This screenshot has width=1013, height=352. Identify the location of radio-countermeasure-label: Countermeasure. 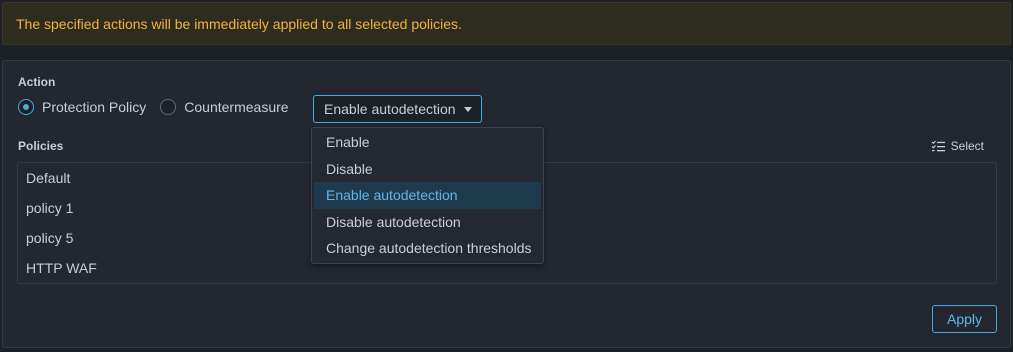
(236, 107).